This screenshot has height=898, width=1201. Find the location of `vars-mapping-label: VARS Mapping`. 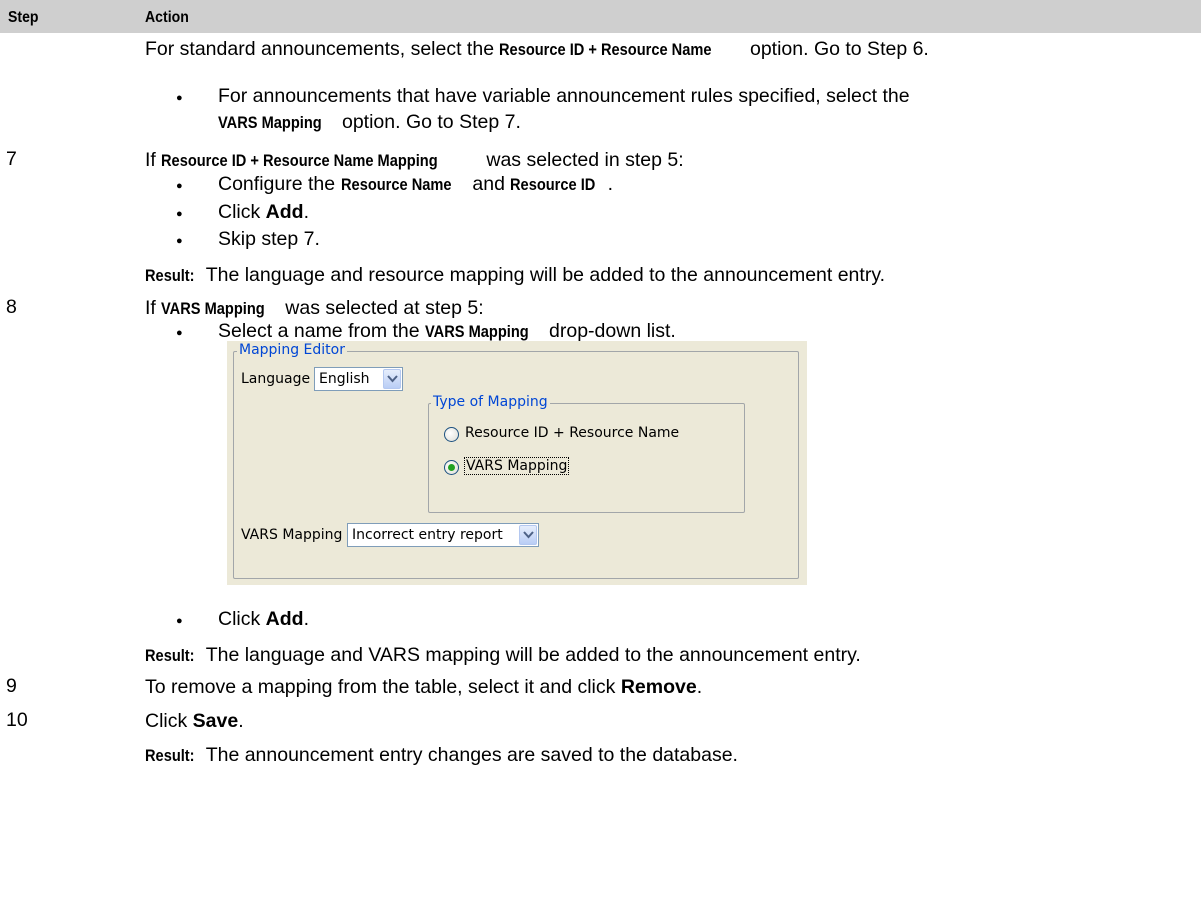

vars-mapping-label: VARS Mapping is located at coordinates (292, 535).